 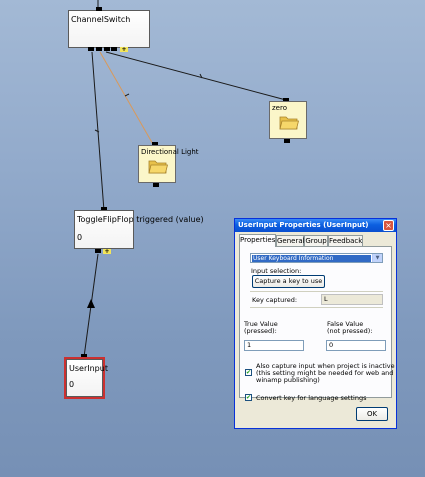 What do you see at coordinates (311, 398) in the screenshot?
I see `convert-key-label: Convert key for language settings` at bounding box center [311, 398].